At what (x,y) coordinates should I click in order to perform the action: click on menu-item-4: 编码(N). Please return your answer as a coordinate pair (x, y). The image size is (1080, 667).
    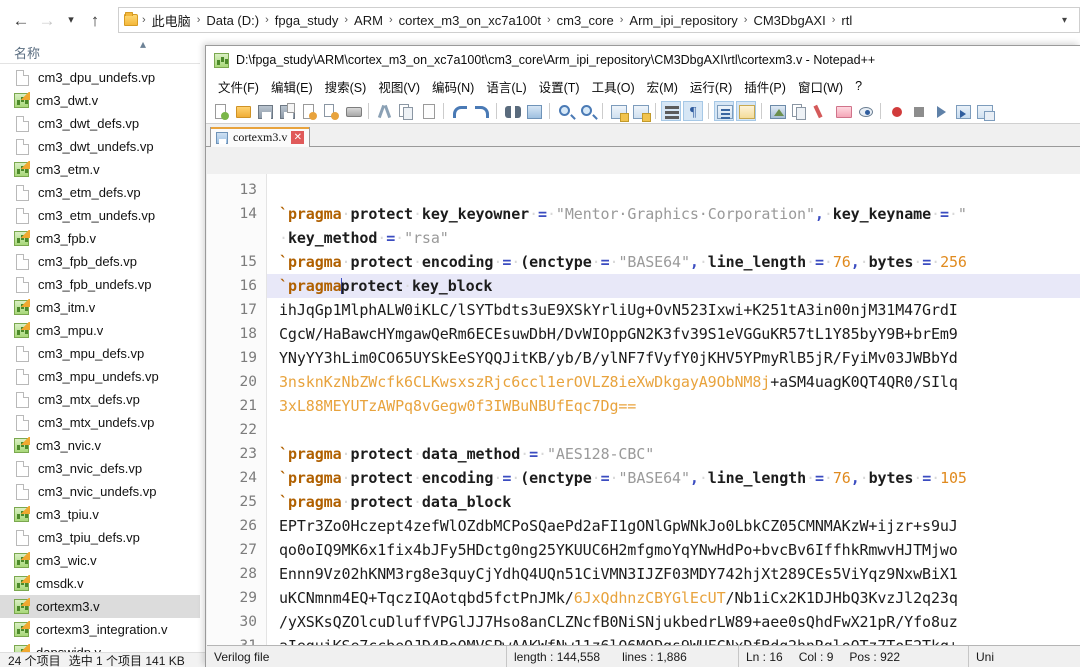
    Looking at the image, I should click on (453, 86).